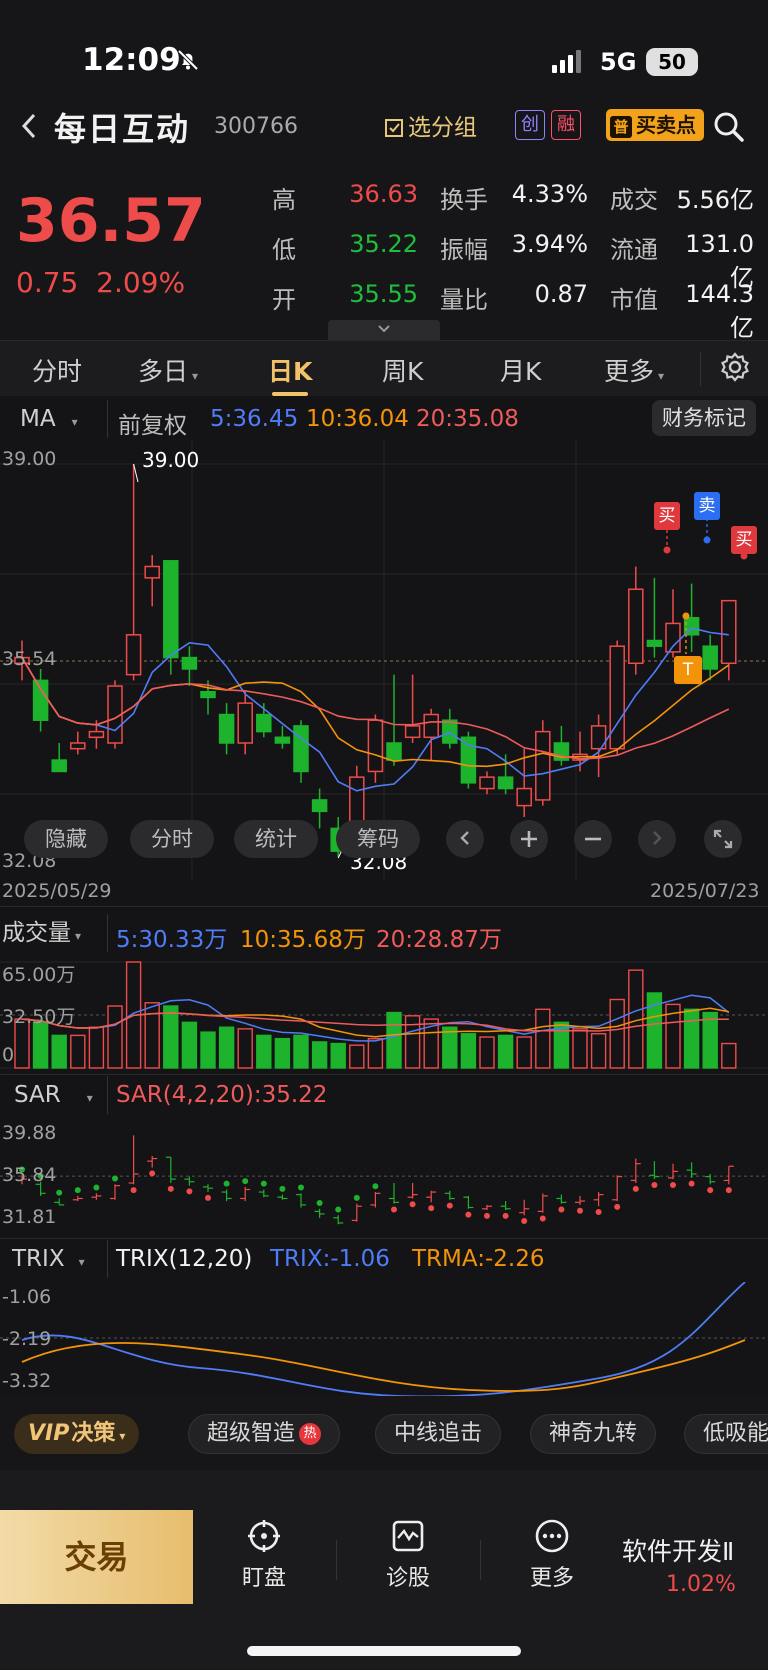 The width and height of the screenshot is (768, 1670). What do you see at coordinates (264, 1555) in the screenshot?
I see `nav-watch: 盯盘` at bounding box center [264, 1555].